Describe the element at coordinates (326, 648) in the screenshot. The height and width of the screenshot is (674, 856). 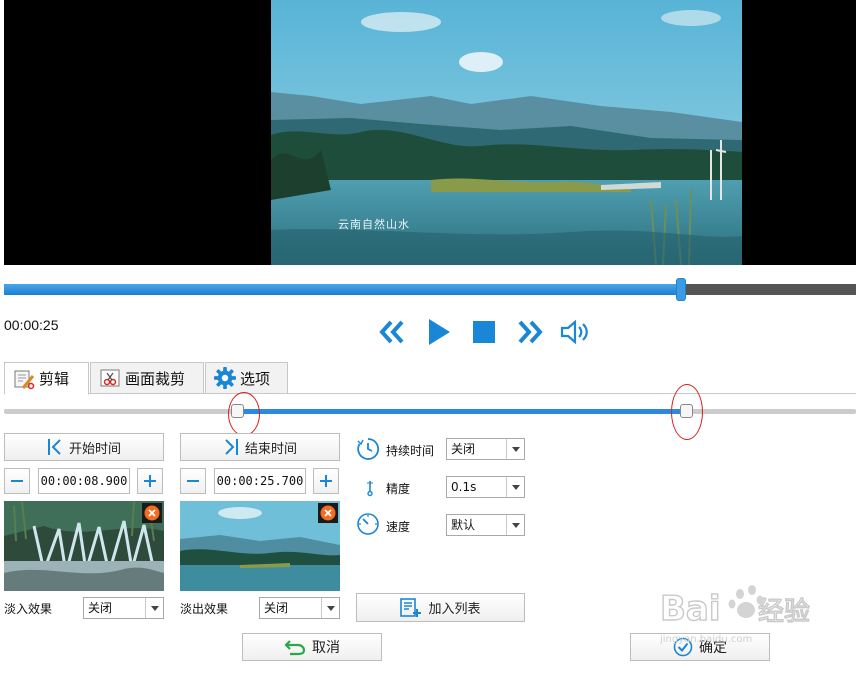
I see `cancel-label: 取消` at that location.